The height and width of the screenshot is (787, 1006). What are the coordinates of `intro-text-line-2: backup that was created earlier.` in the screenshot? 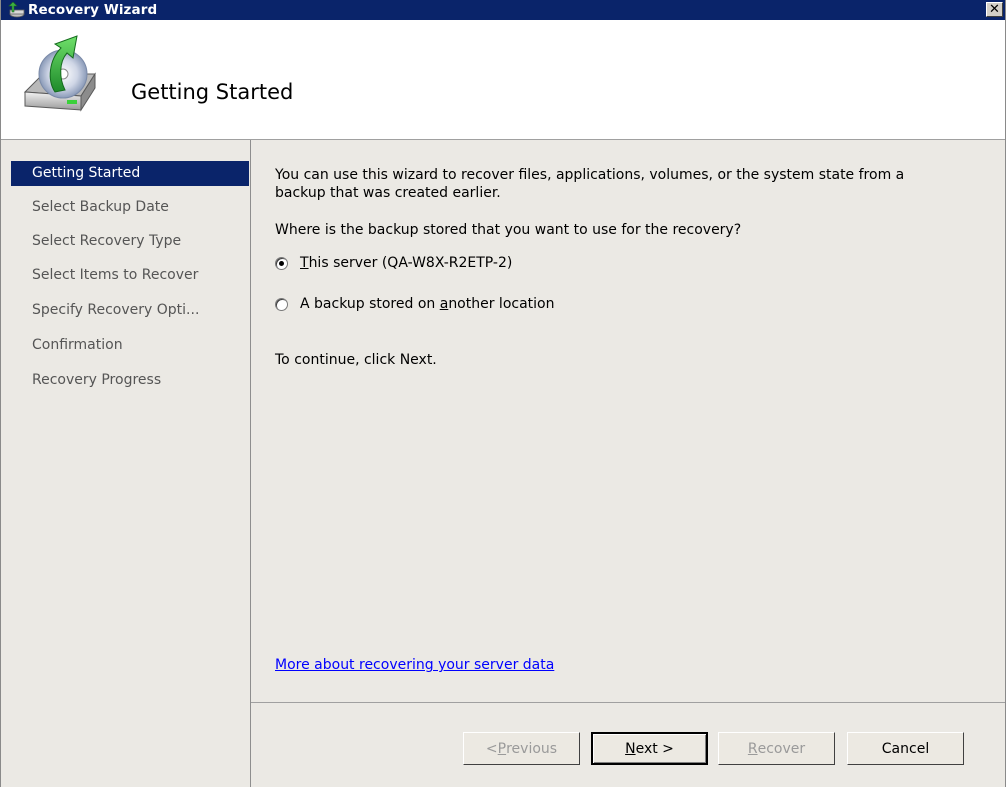 It's located at (388, 193).